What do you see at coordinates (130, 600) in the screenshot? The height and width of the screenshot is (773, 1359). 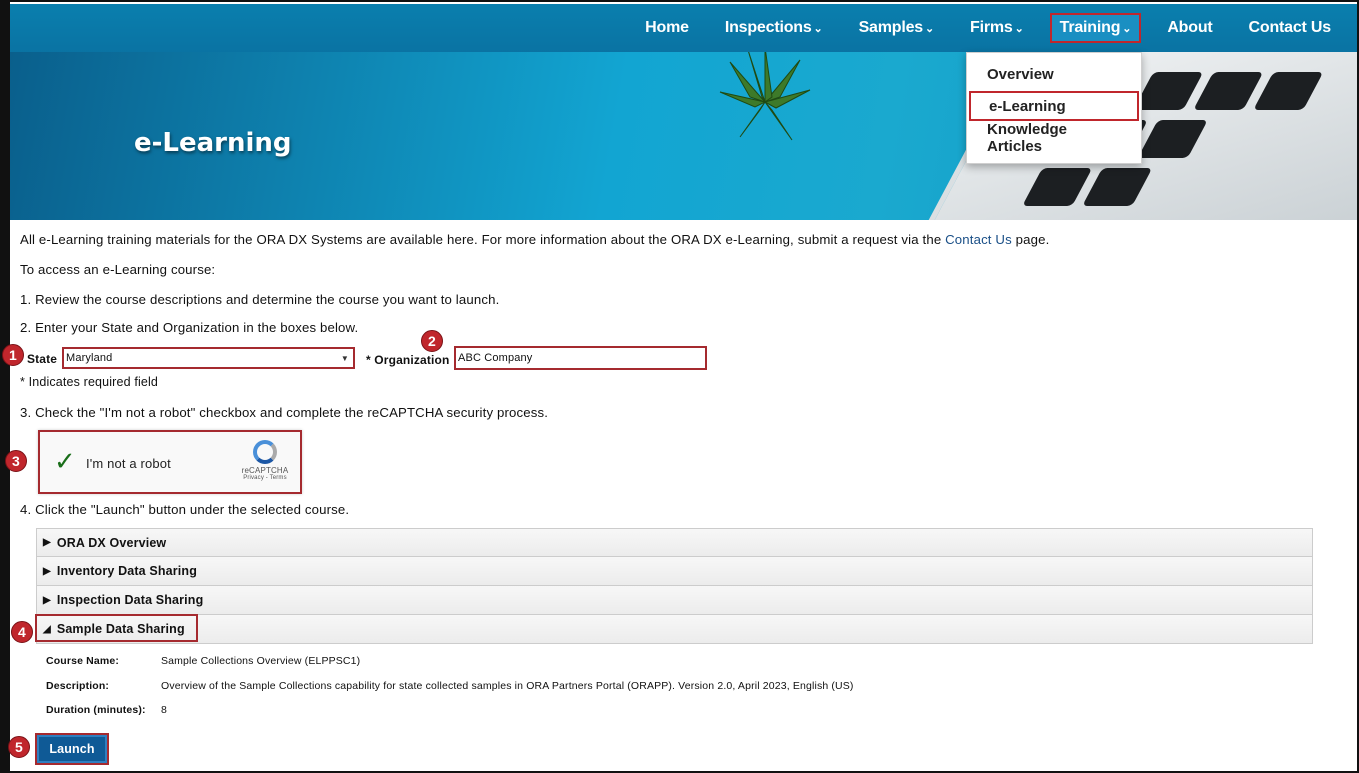 I see `course-title: Inspection Data Sharing` at bounding box center [130, 600].